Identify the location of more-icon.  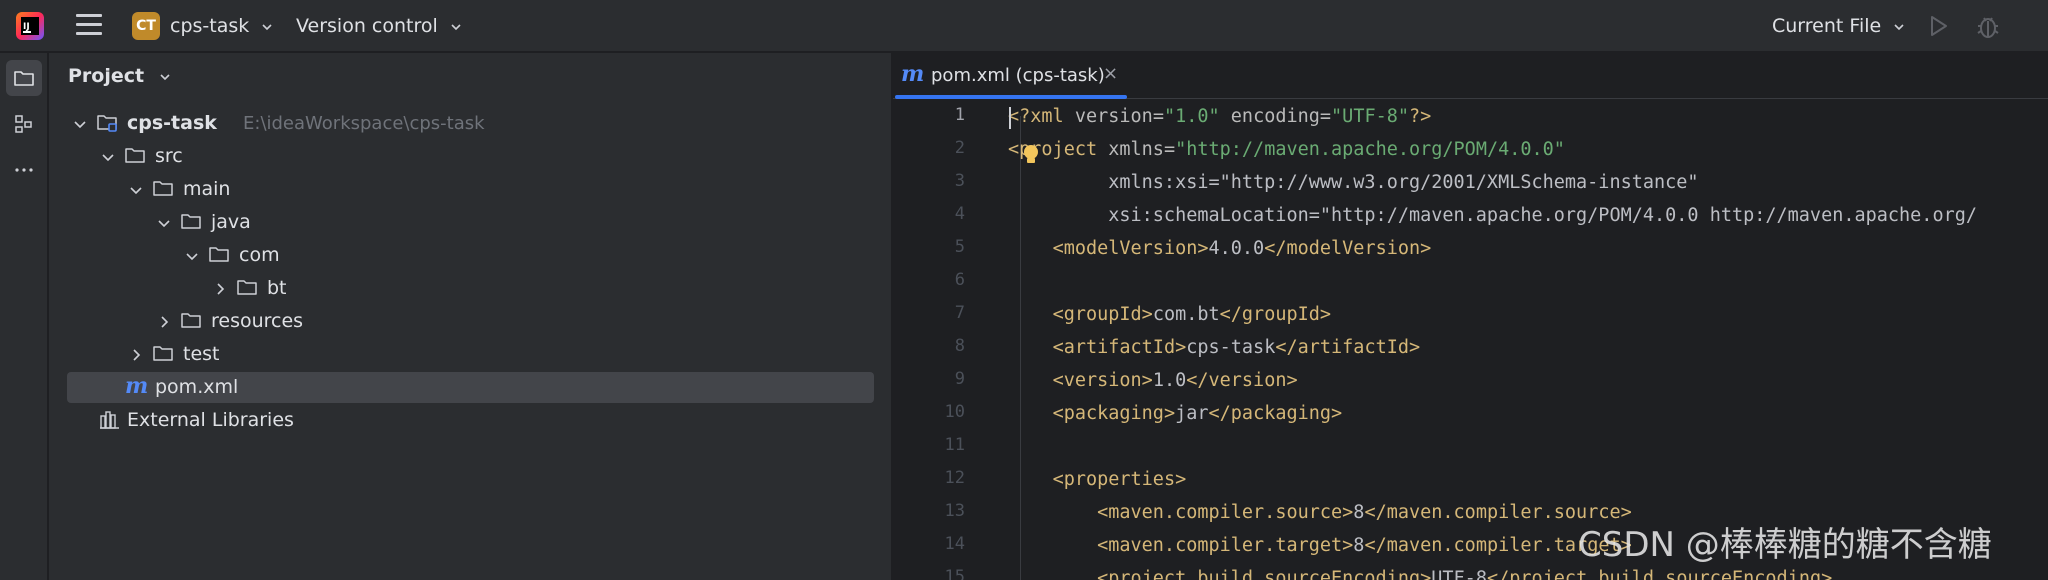
(24, 170).